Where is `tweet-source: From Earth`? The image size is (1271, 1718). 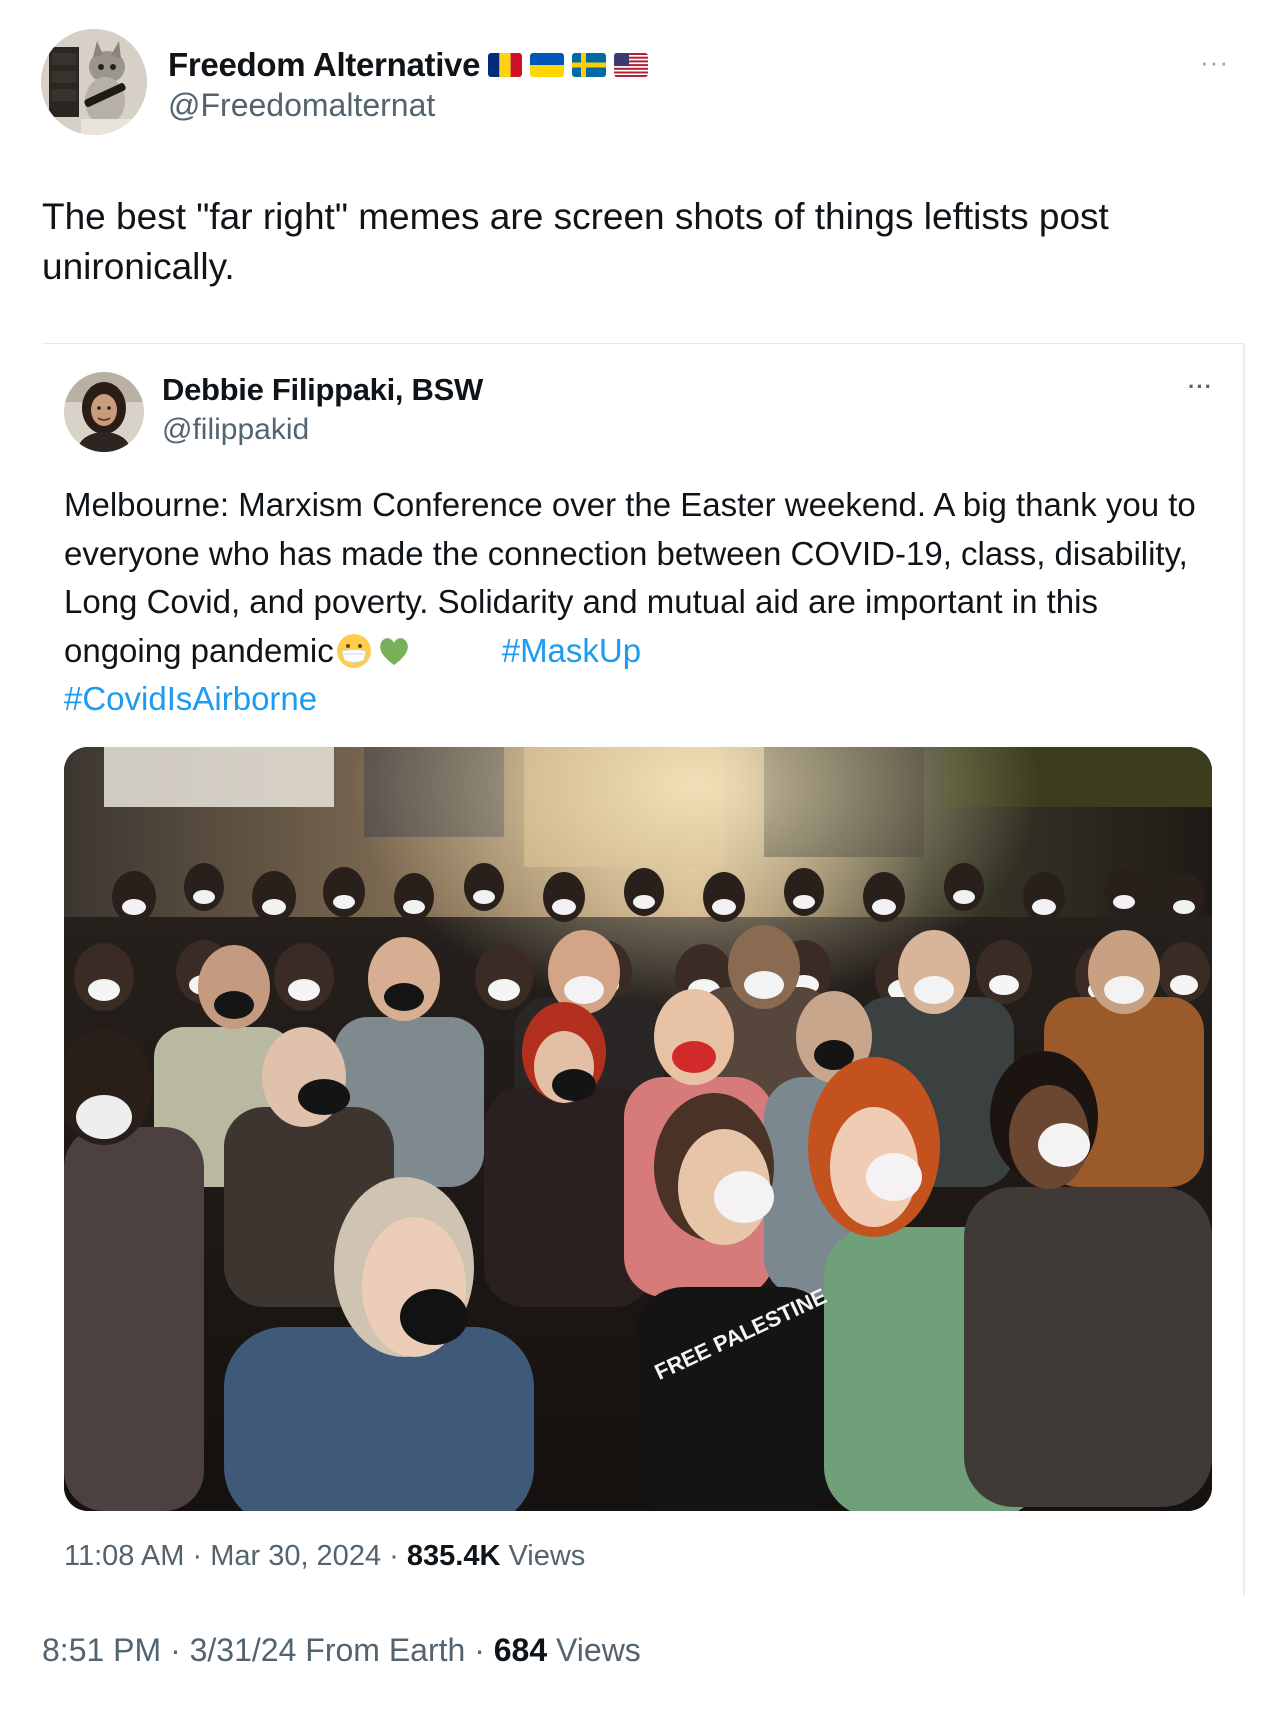
tweet-source: From Earth is located at coordinates (385, 1650).